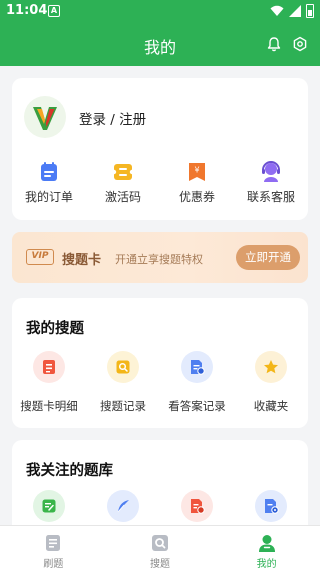 The width and height of the screenshot is (320, 571). What do you see at coordinates (69, 471) in the screenshot?
I see `section-title: 我关注的题库` at bounding box center [69, 471].